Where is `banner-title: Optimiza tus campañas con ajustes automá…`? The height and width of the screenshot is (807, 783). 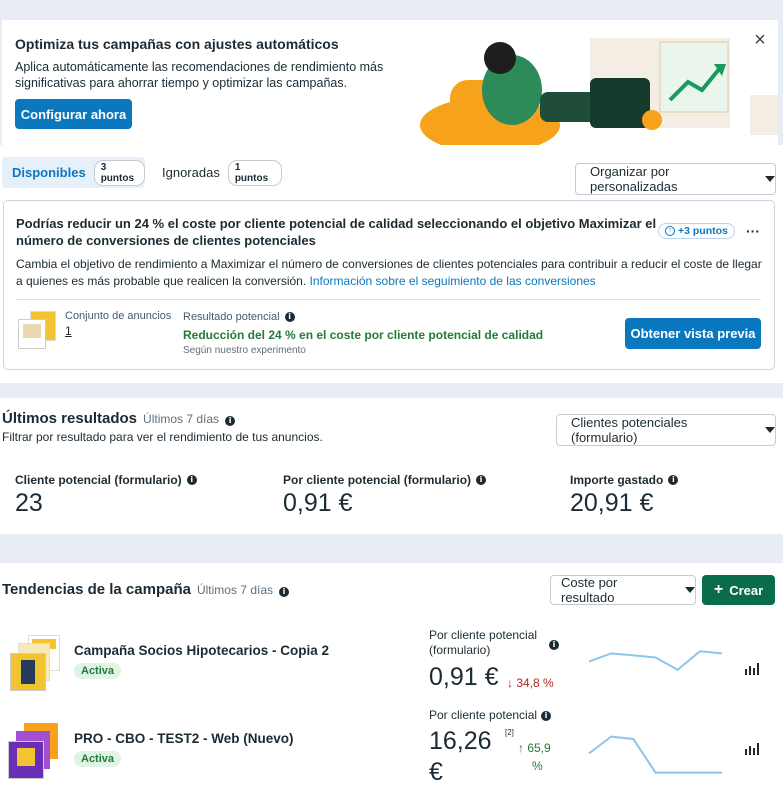 banner-title: Optimiza tus campañas con ajustes automá… is located at coordinates (177, 44).